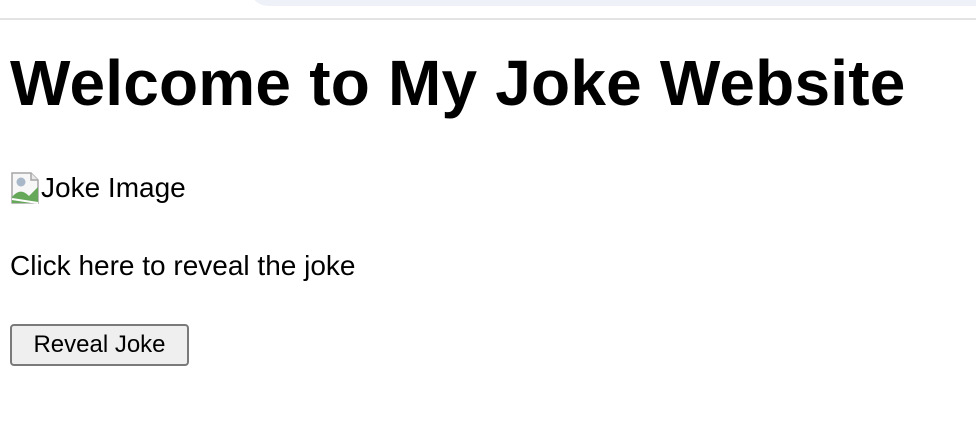 This screenshot has width=976, height=448. Describe the element at coordinates (488, 10) in the screenshot. I see `browser-chrome` at that location.